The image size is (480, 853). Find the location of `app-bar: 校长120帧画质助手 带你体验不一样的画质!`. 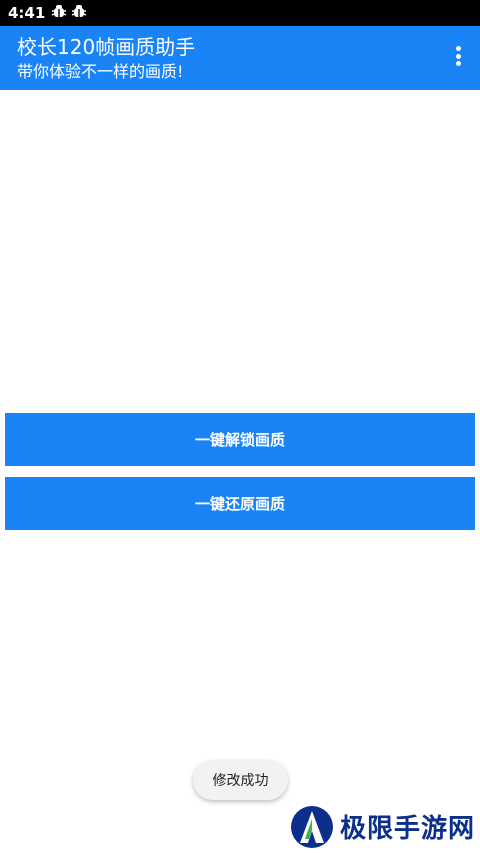

app-bar: 校长120帧画质助手 带你体验不一样的画质! is located at coordinates (240, 58).